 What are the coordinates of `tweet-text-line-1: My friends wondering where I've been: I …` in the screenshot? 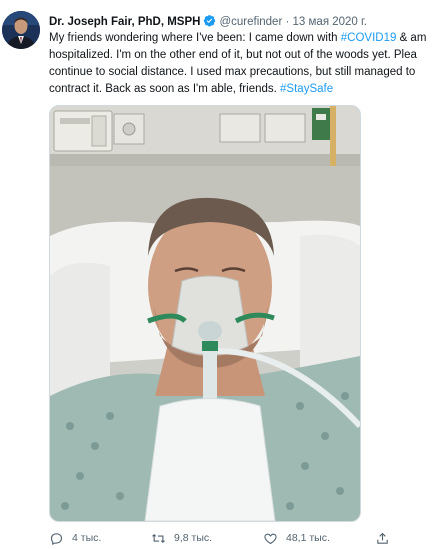 It's located at (246, 38).